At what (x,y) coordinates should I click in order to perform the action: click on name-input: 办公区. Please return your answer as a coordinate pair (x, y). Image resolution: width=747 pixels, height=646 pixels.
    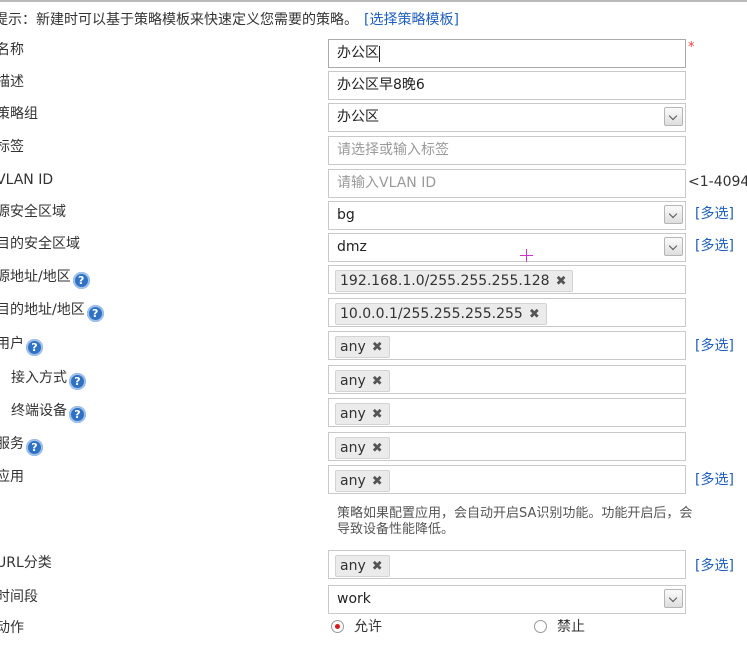
    Looking at the image, I should click on (507, 53).